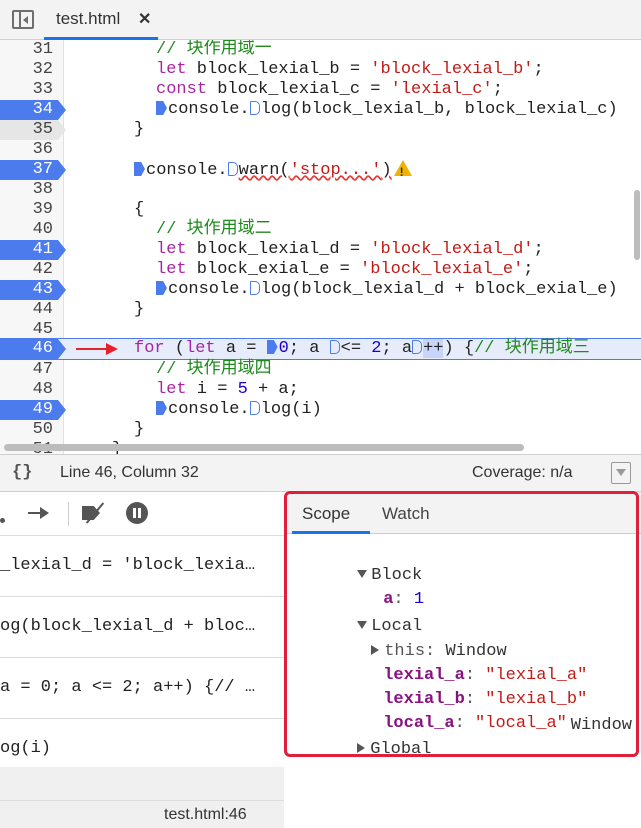 Image resolution: width=641 pixels, height=828 pixels. Describe the element at coordinates (40, 513) in the screenshot. I see `step-icon` at that location.